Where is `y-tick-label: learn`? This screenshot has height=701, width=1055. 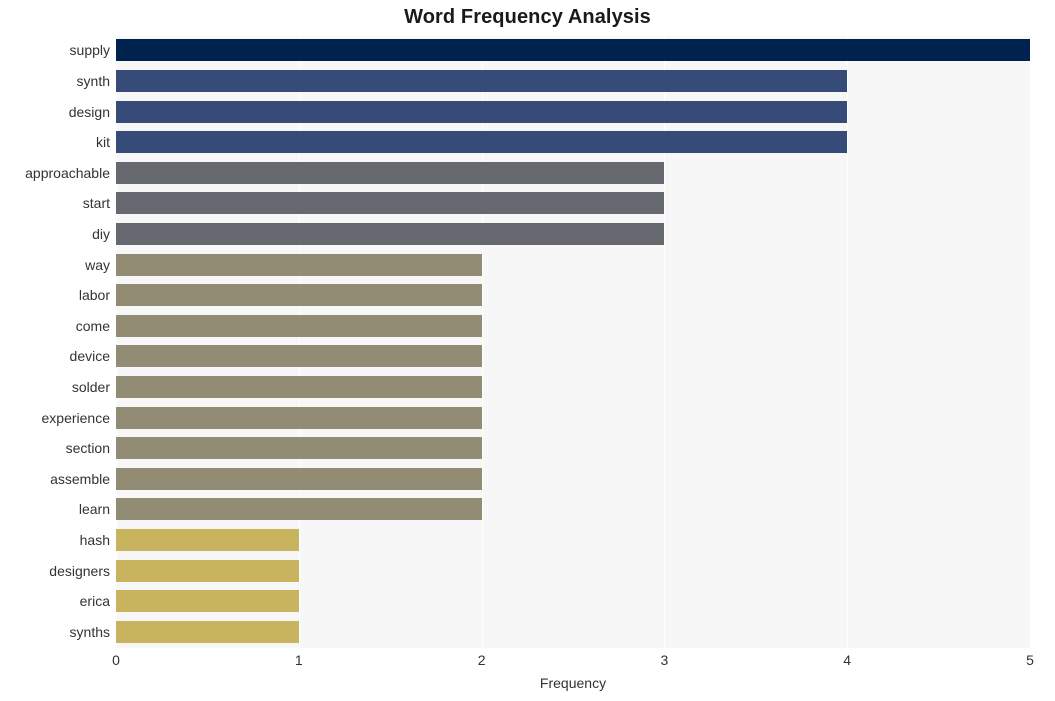 y-tick-label: learn is located at coordinates (94, 509).